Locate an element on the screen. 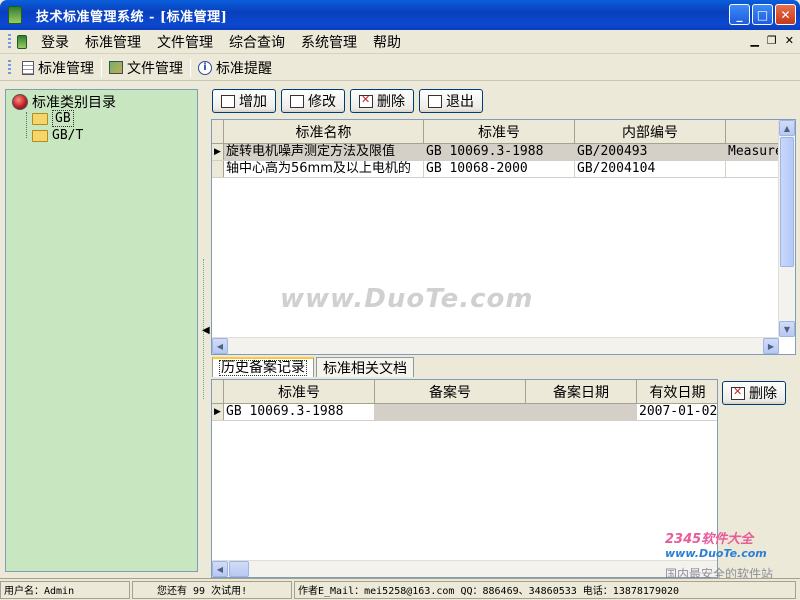  column-header is located at coordinates (756, 131).